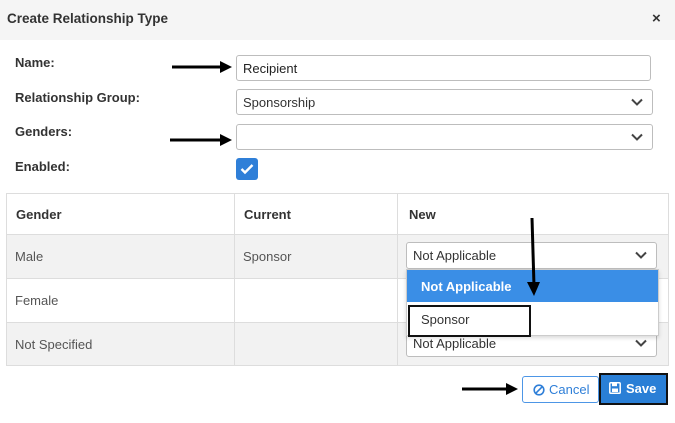 This screenshot has height=423, width=675. Describe the element at coordinates (569, 389) in the screenshot. I see `cancel-button-label: Cancel` at that location.